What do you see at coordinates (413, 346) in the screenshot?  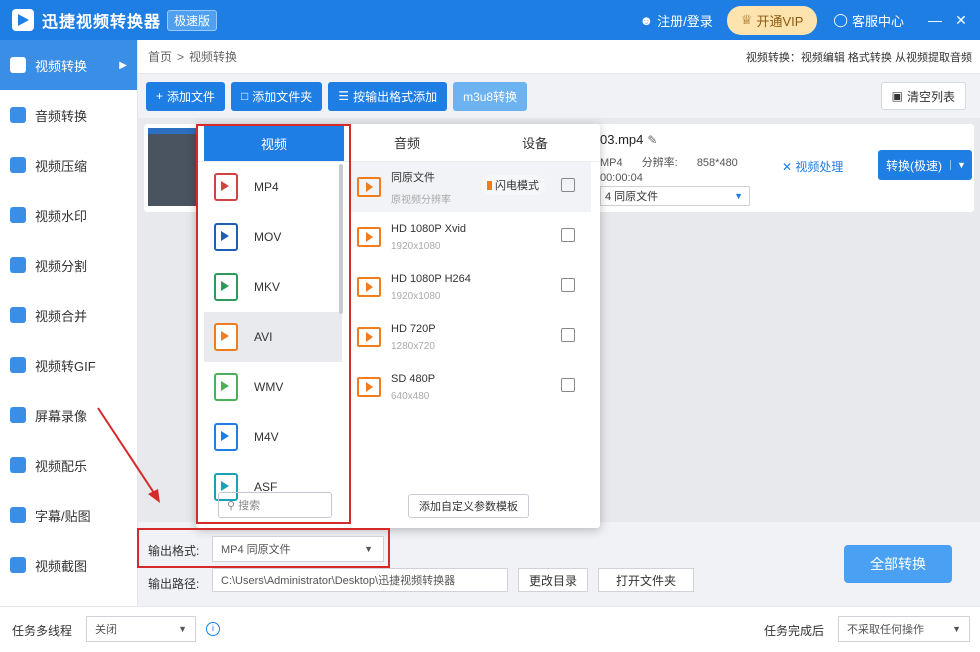 I see `preset-sub: 1280x720` at bounding box center [413, 346].